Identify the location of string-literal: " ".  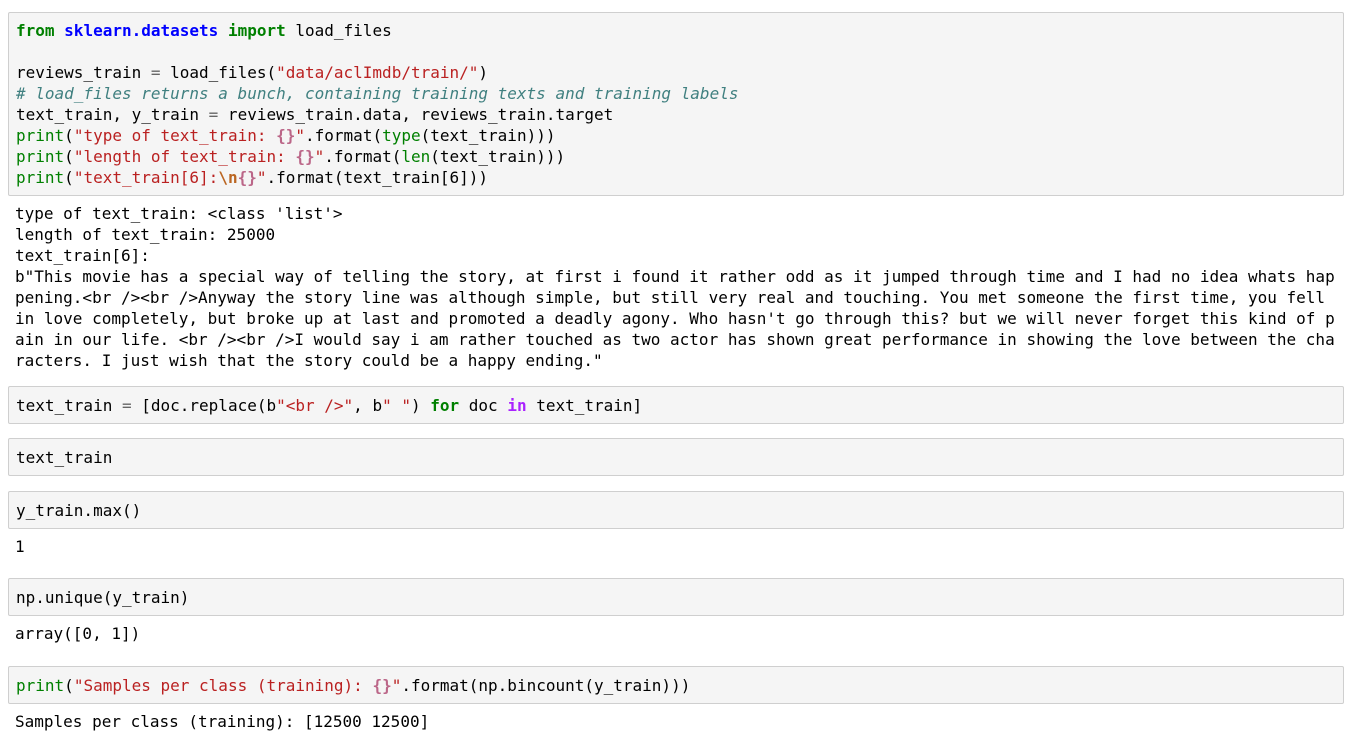
(396, 405).